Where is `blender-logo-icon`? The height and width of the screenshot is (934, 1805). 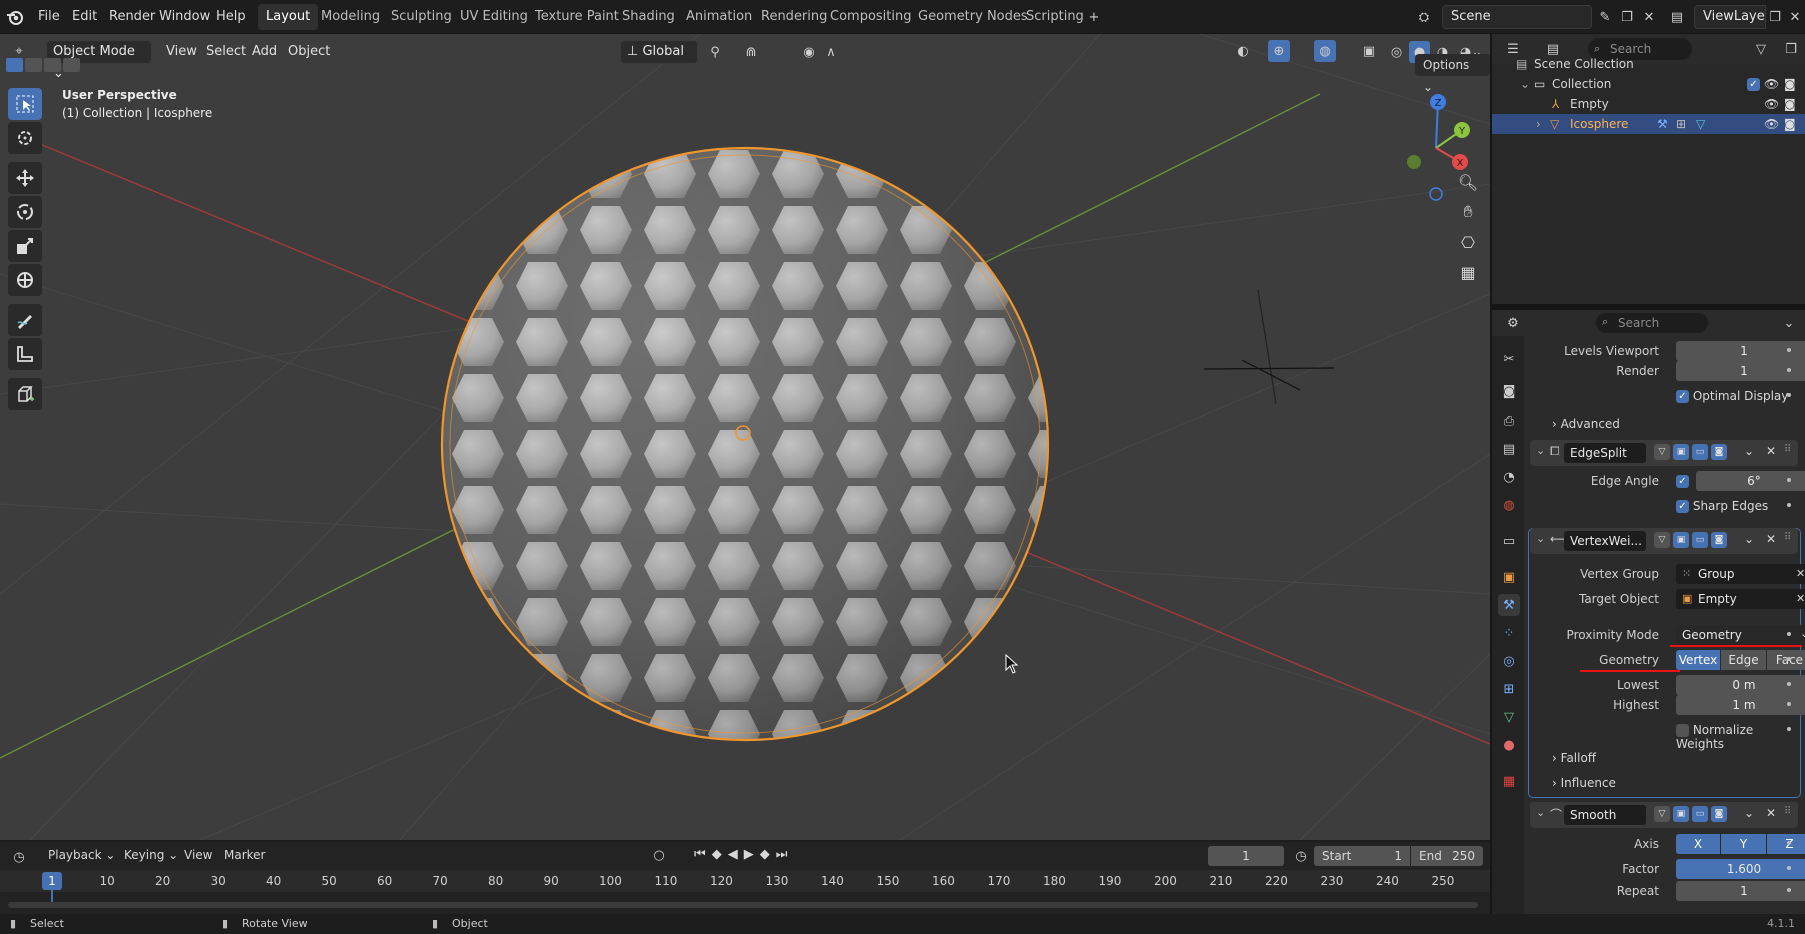 blender-logo-icon is located at coordinates (15, 17).